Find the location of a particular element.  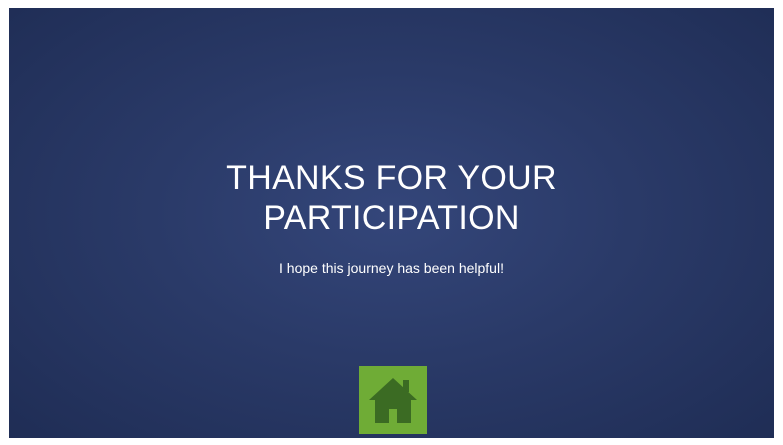

home-button is located at coordinates (393, 400).